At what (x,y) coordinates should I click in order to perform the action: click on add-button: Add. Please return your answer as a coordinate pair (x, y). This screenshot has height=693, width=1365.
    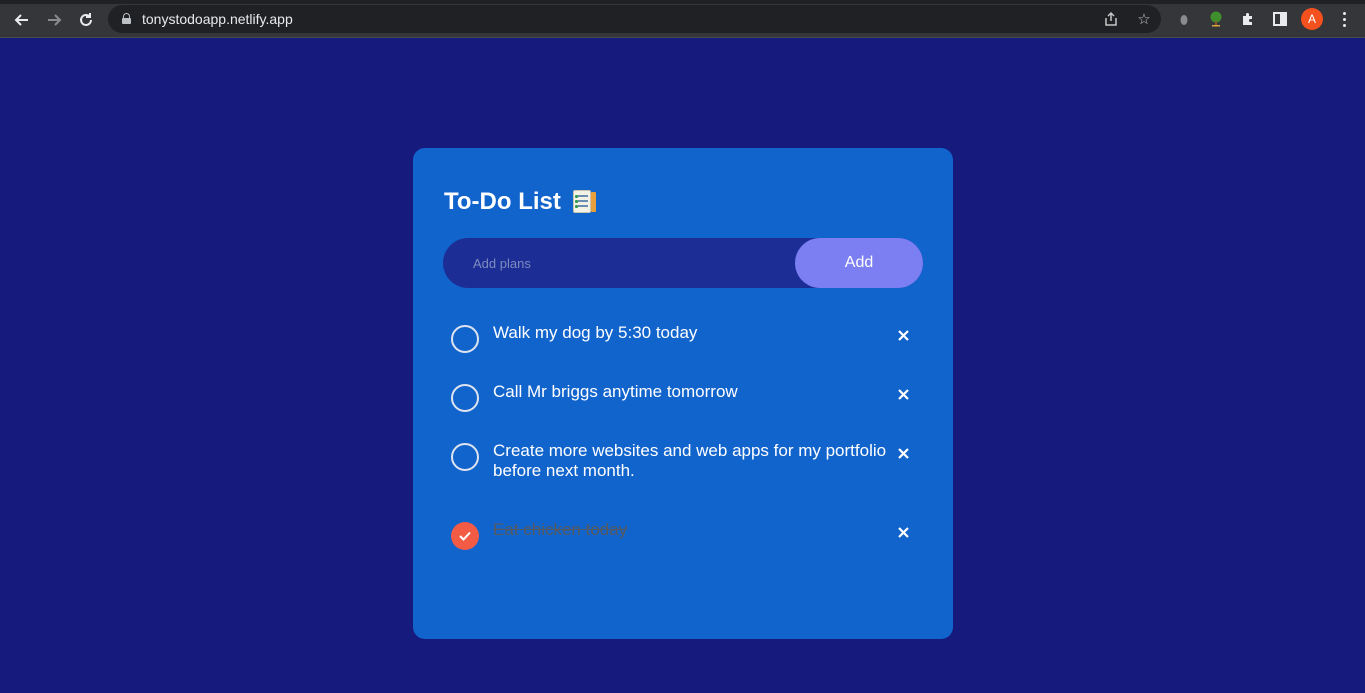
    Looking at the image, I should click on (859, 263).